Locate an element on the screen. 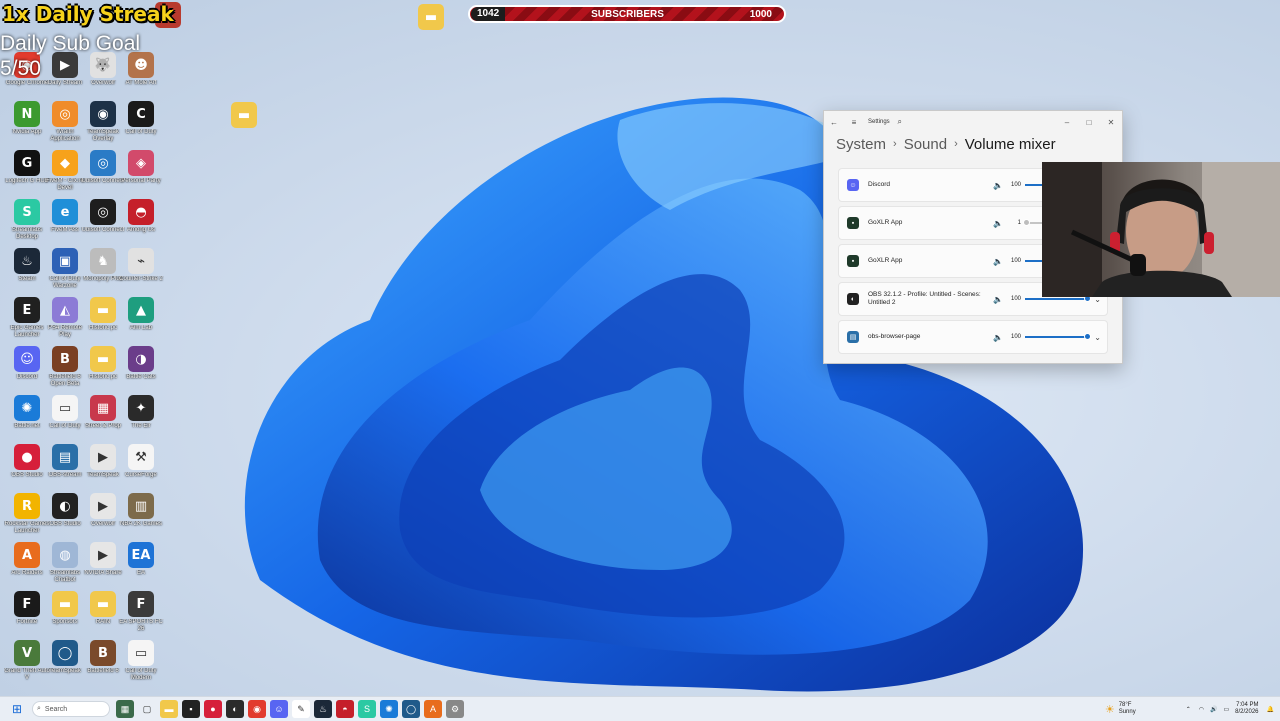  widget-icon: ▦ is located at coordinates (125, 709).